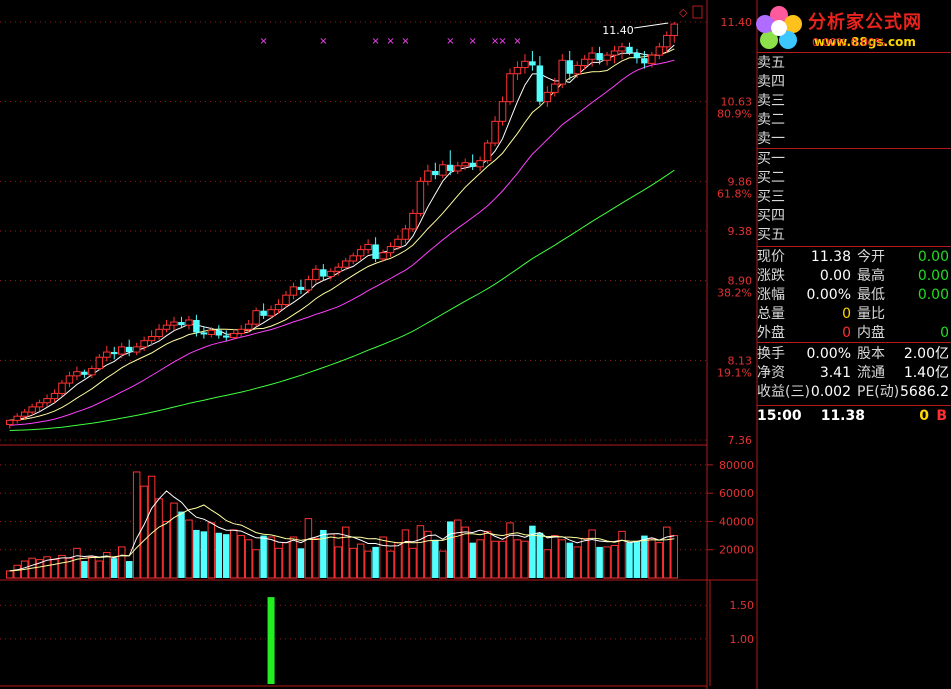 The width and height of the screenshot is (951, 689). Describe the element at coordinates (854, 295) in the screenshot. I see `quote-row: 涨幅 0.00% 最低 0.00` at that location.